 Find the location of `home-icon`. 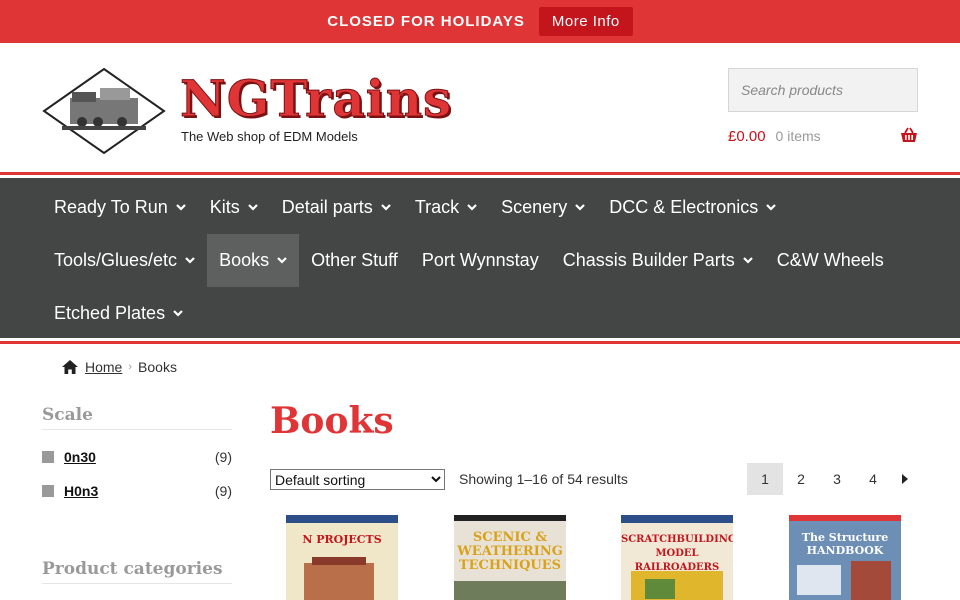

home-icon is located at coordinates (70, 367).